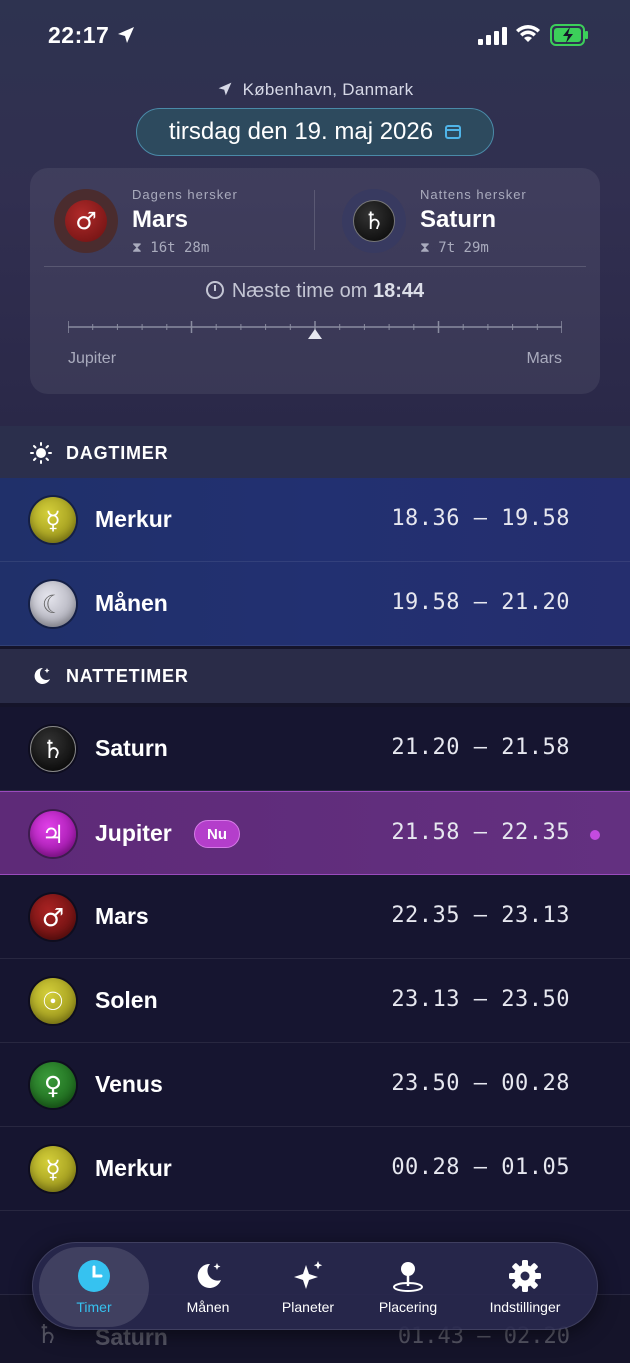  I want to click on venus-icon: ♀, so click(53, 1085).